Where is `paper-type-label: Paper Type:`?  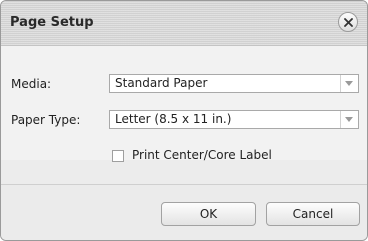
paper-type-label: Paper Type: is located at coordinates (46, 120).